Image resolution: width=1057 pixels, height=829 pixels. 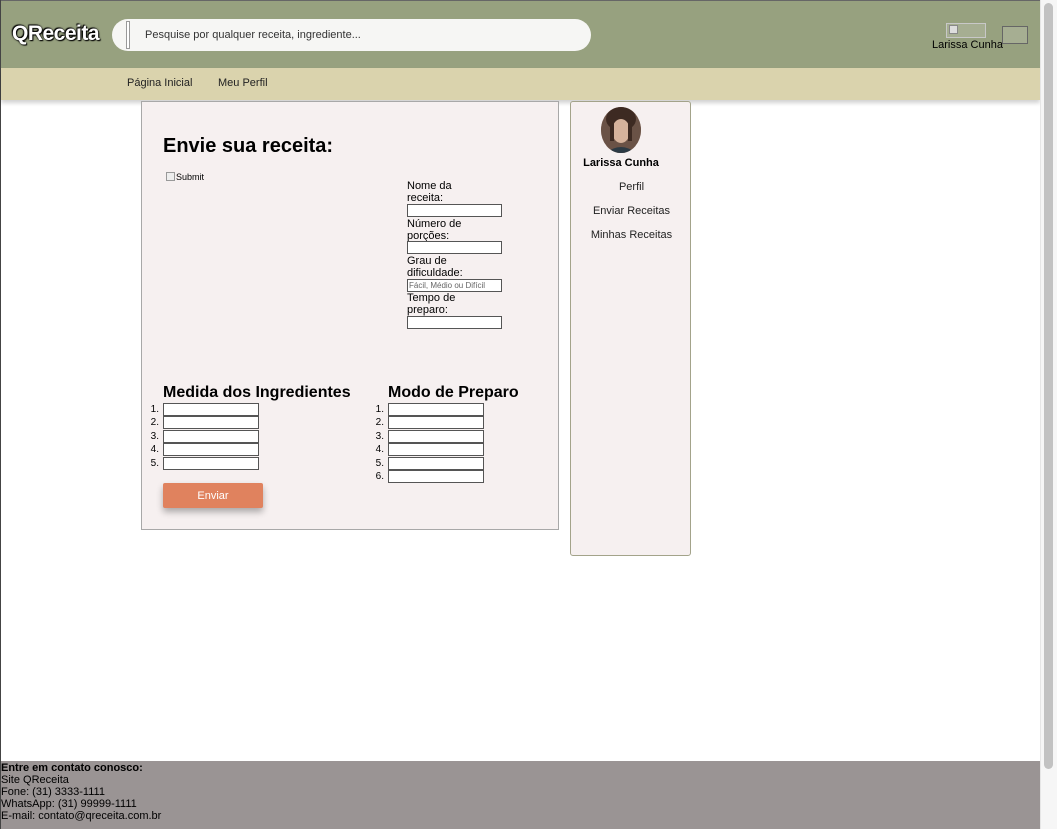 I want to click on image-alt-text: Submit, so click(x=190, y=177).